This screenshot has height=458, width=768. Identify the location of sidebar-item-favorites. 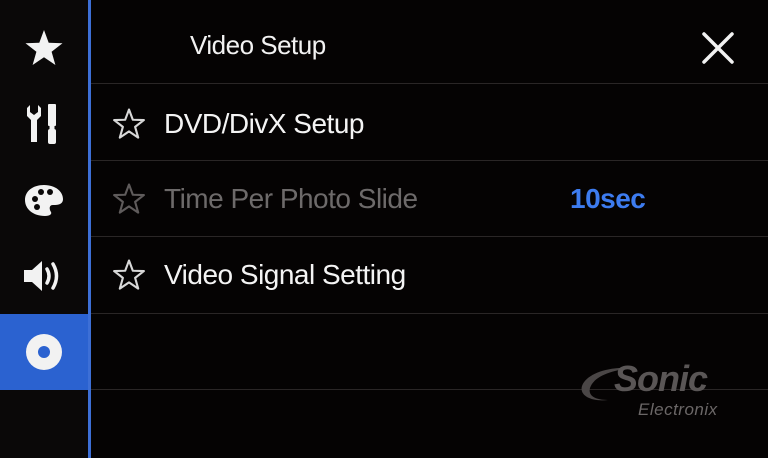
(44, 48).